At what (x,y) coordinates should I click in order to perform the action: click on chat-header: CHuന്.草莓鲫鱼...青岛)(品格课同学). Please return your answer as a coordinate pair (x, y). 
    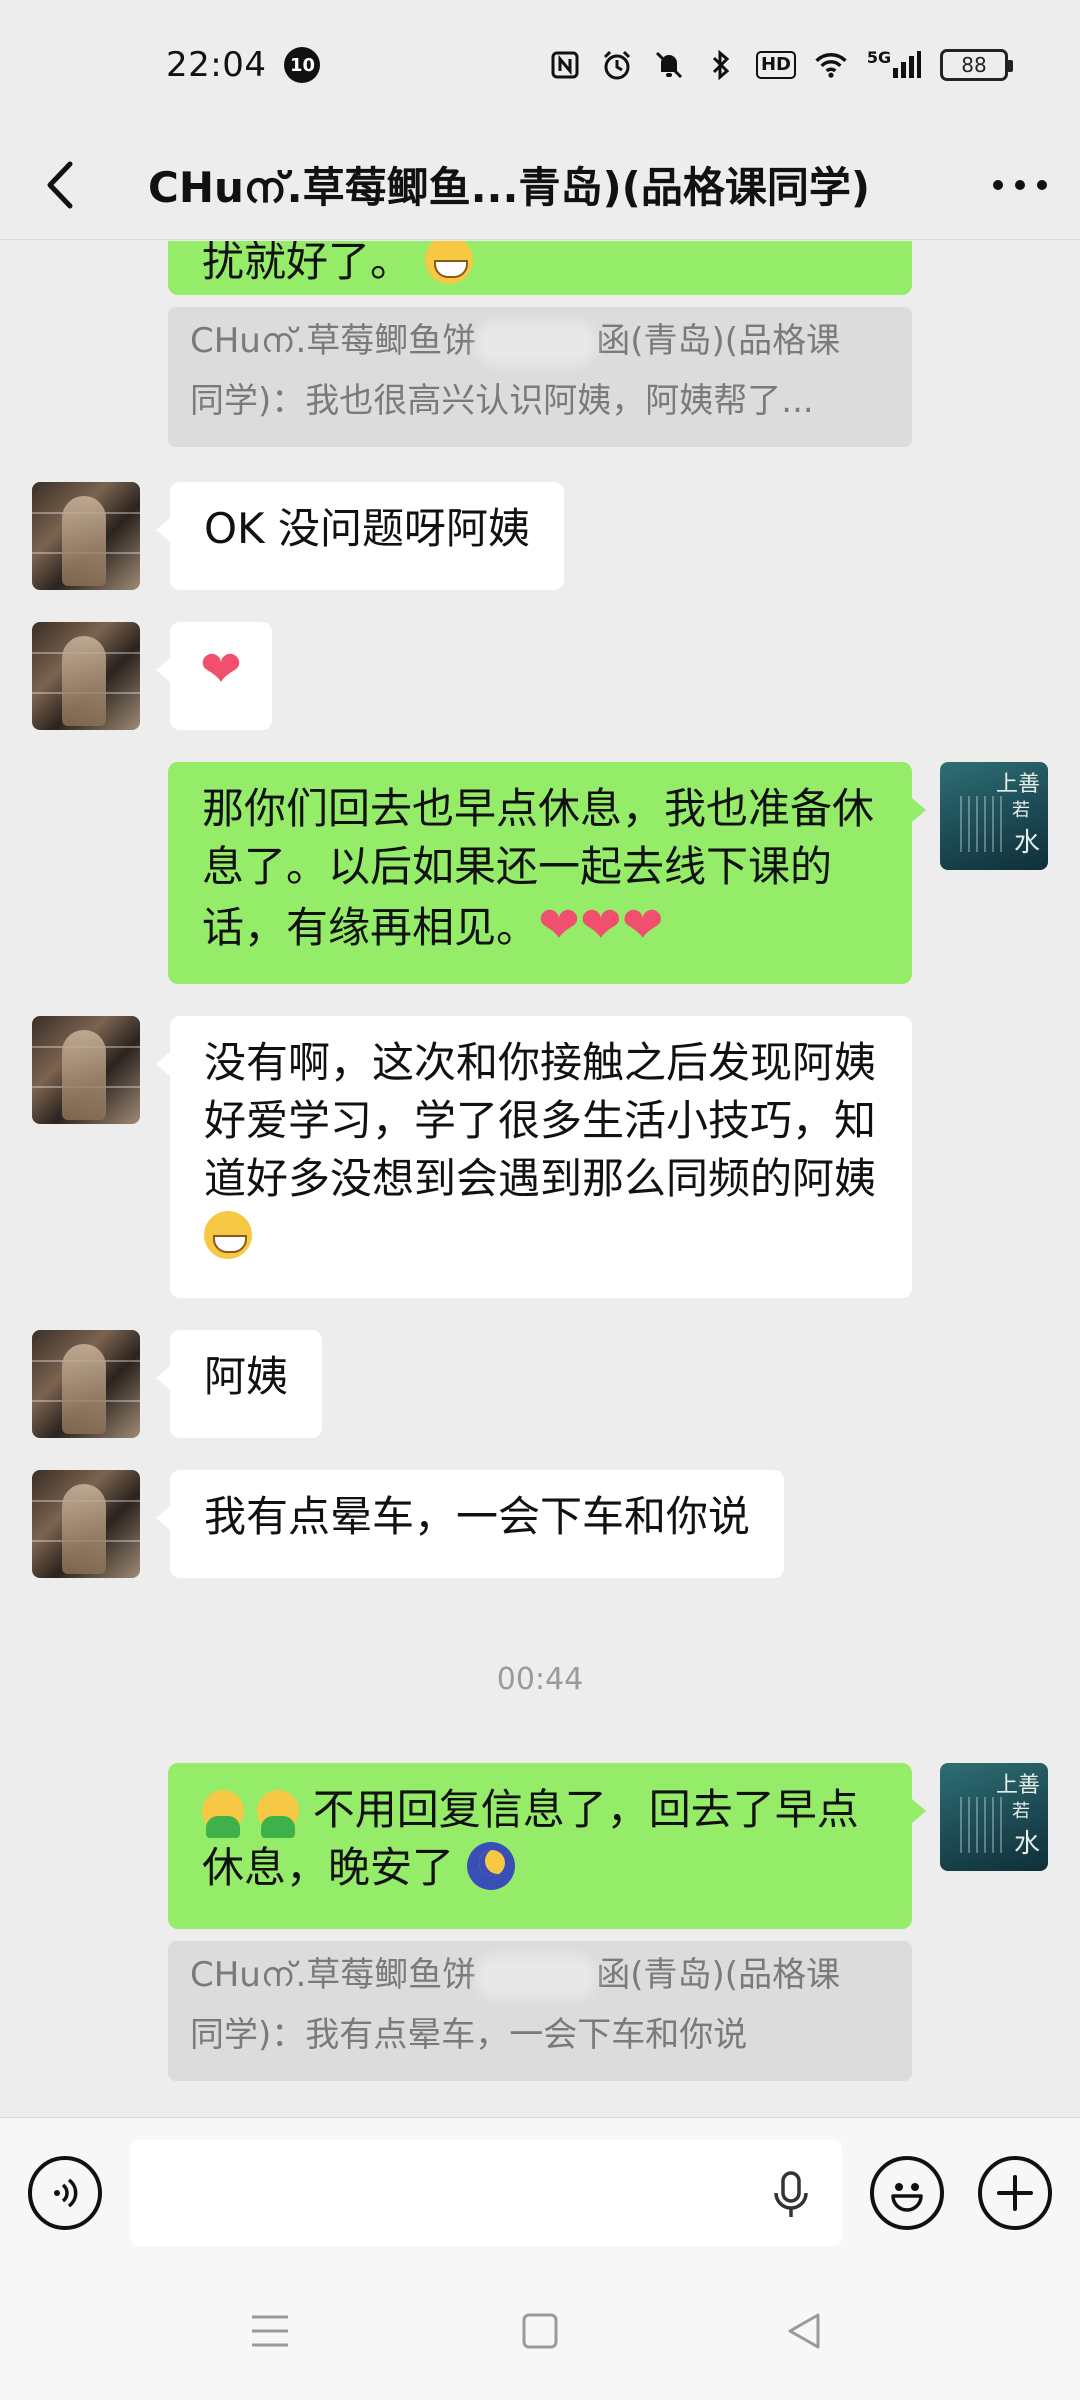
    Looking at the image, I should click on (540, 185).